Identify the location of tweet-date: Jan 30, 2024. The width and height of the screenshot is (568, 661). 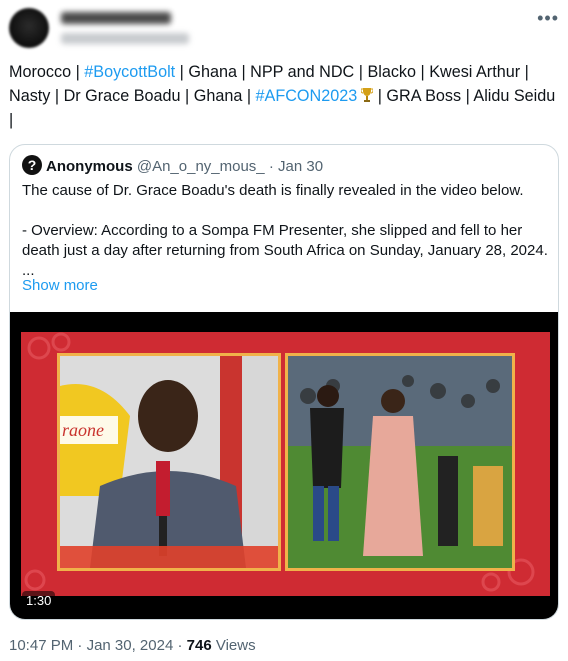
(130, 645).